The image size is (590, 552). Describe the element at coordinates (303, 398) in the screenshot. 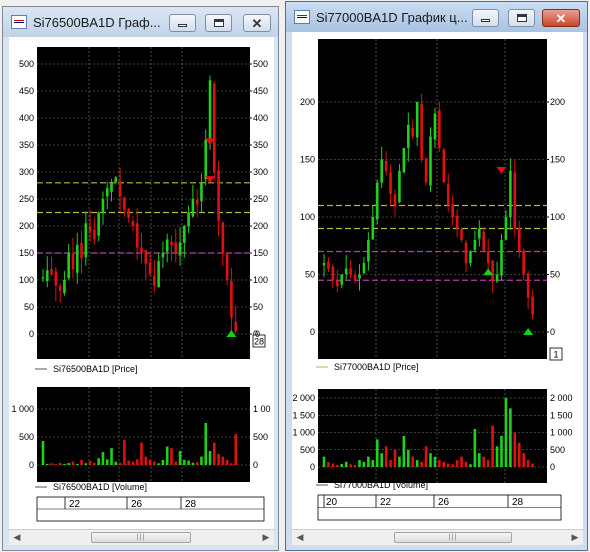

I see `volume-axis-label: 2 000` at that location.